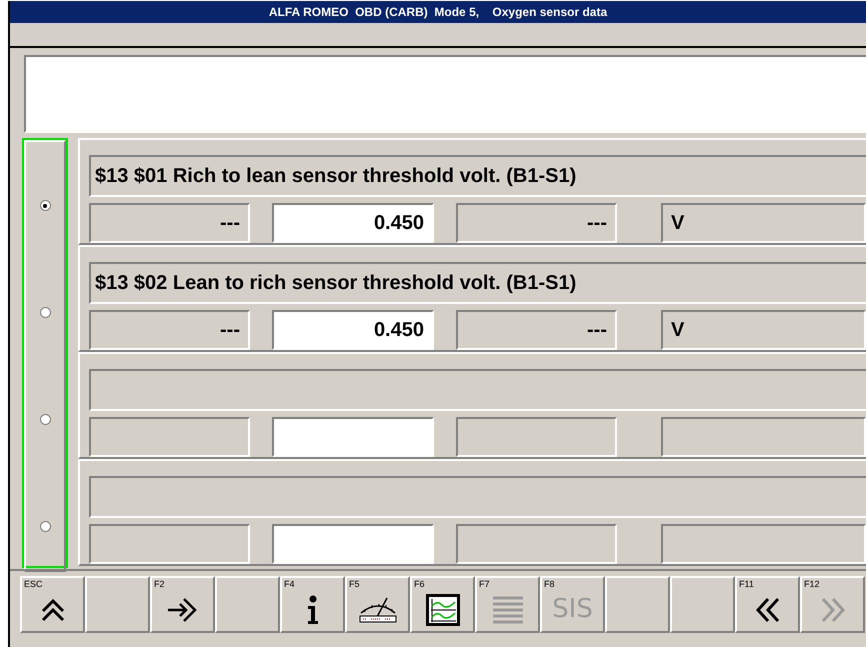 The height and width of the screenshot is (647, 866). I want to click on sensor-label: $13 $01 Rich to lean sensor threshold volt. (B1-S1), so click(477, 176).